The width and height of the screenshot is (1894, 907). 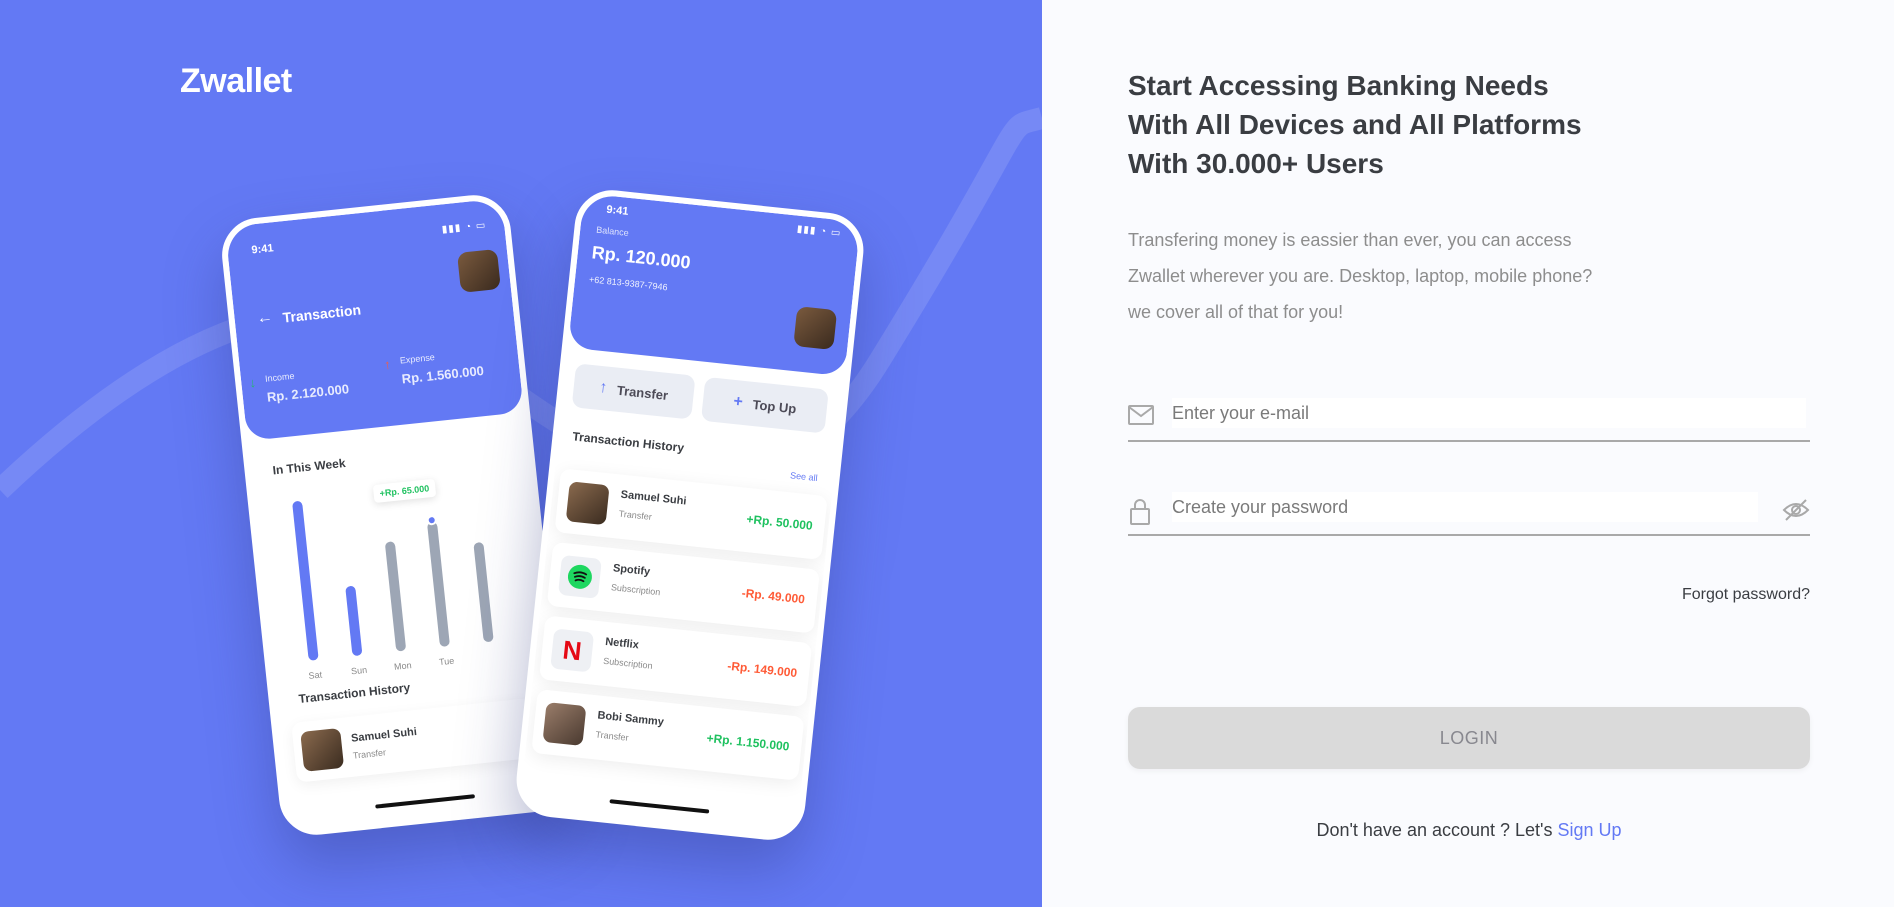 What do you see at coordinates (354, 621) in the screenshot?
I see `bar-sun` at bounding box center [354, 621].